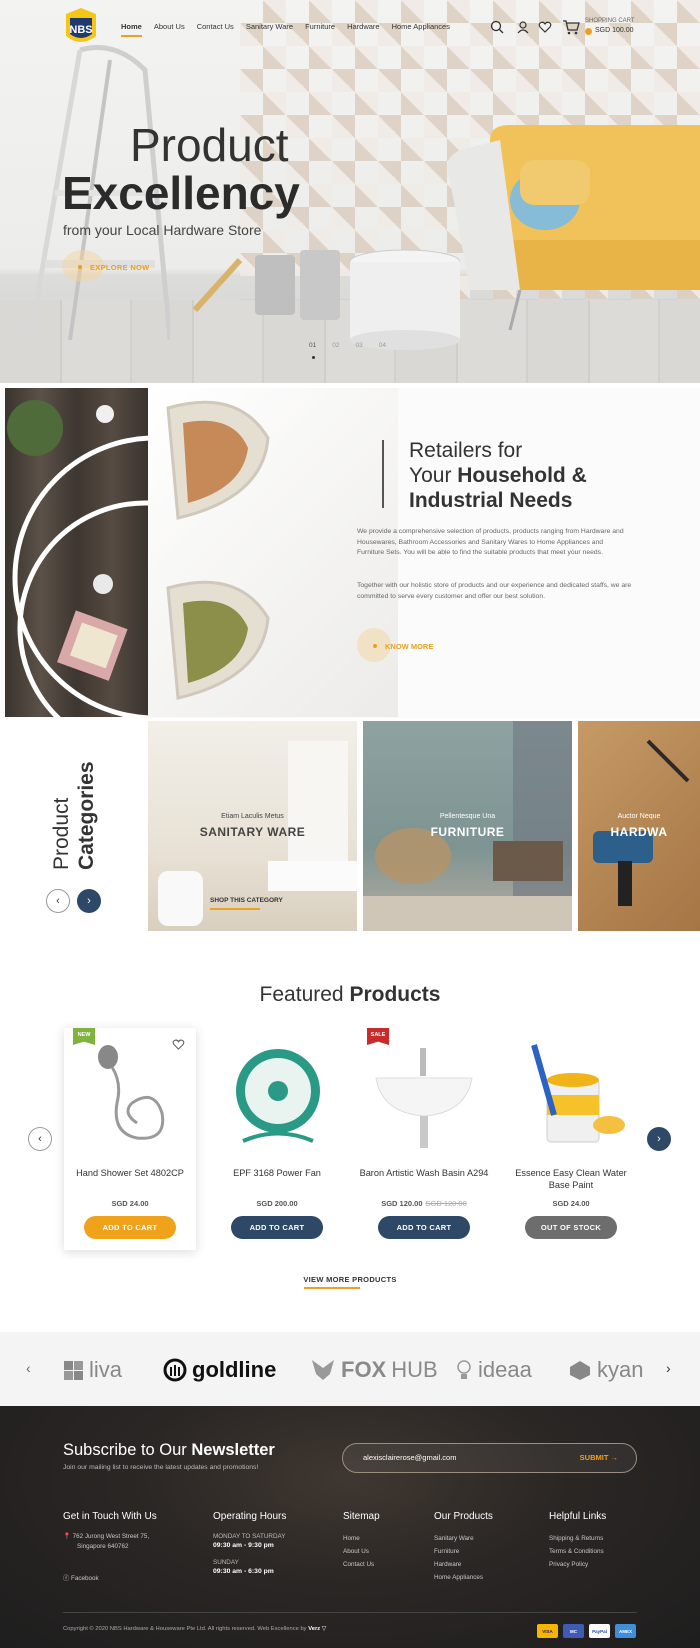 Image resolution: width=700 pixels, height=1648 pixels. What do you see at coordinates (424, 1203) in the screenshot?
I see `product-price: SGD 120.00 SGD 120.00` at bounding box center [424, 1203].